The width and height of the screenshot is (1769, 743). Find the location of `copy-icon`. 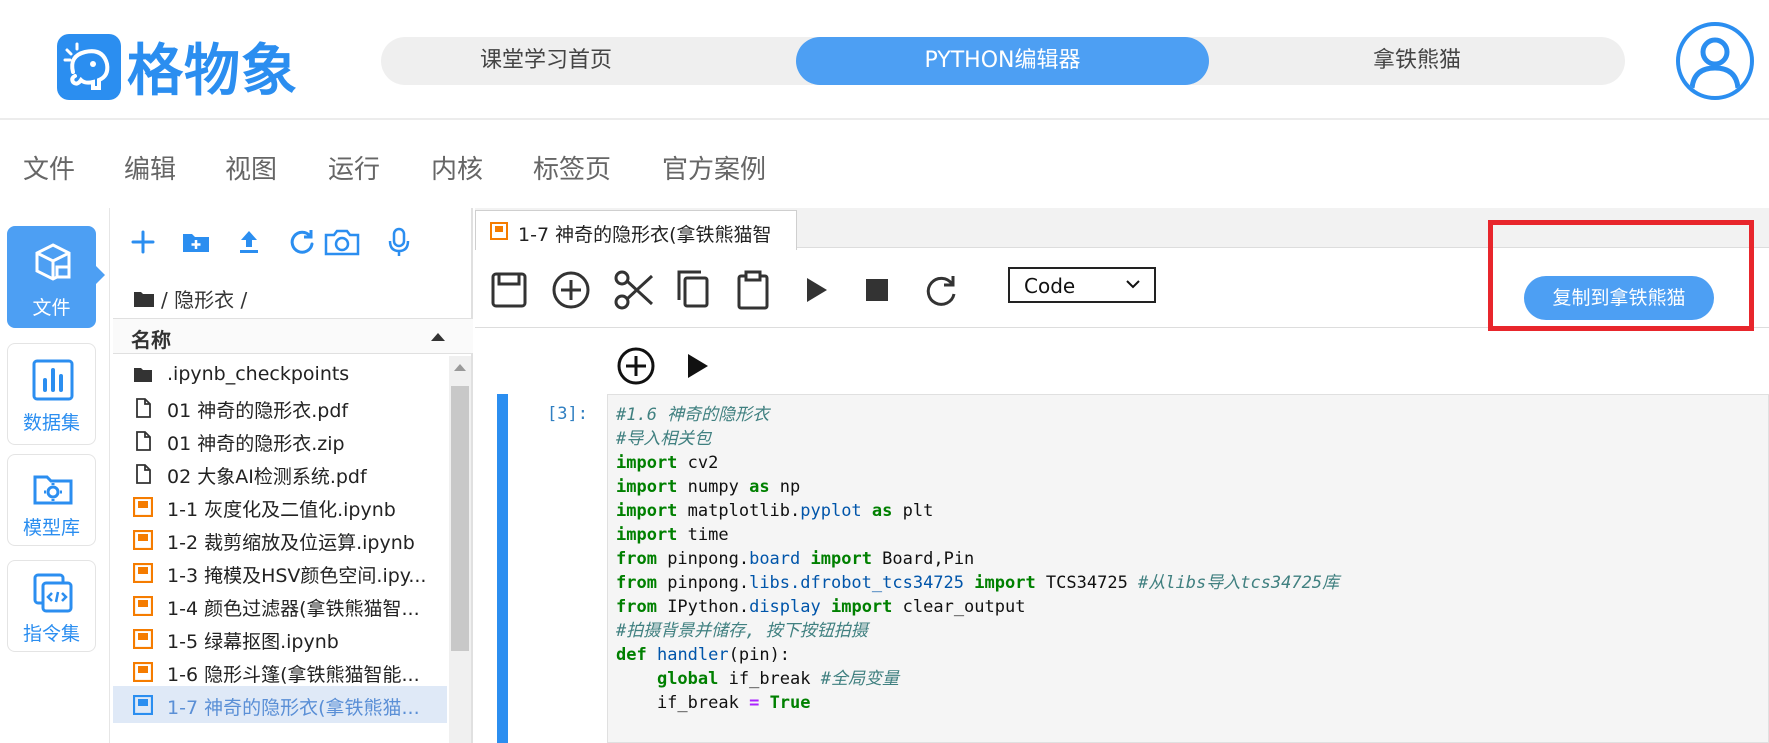

copy-icon is located at coordinates (693, 290).